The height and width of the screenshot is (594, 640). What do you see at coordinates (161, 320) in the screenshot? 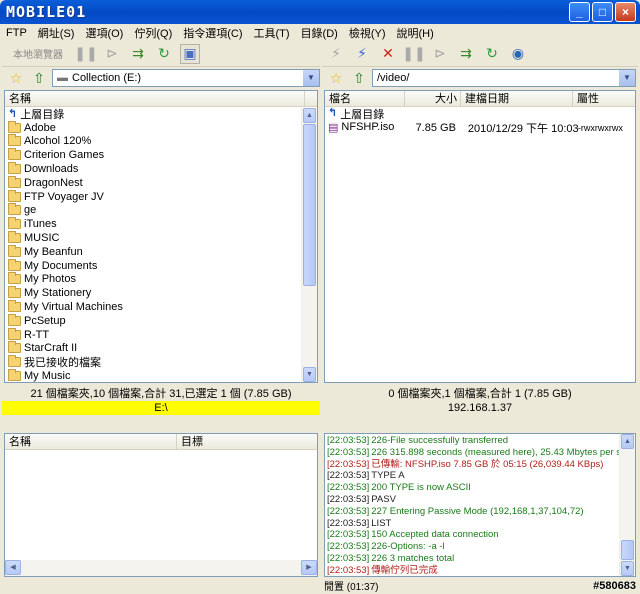
I see `folder-row: PcSetup` at bounding box center [161, 320].